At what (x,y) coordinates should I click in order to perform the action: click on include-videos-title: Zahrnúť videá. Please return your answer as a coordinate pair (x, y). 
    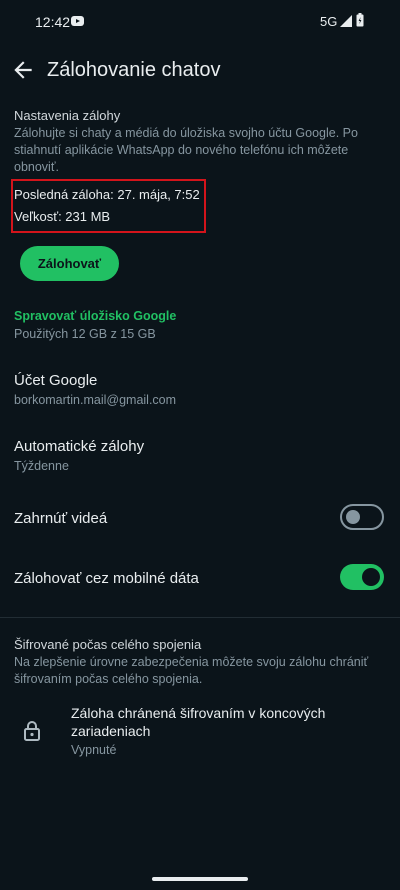
    Looking at the image, I should click on (61, 518).